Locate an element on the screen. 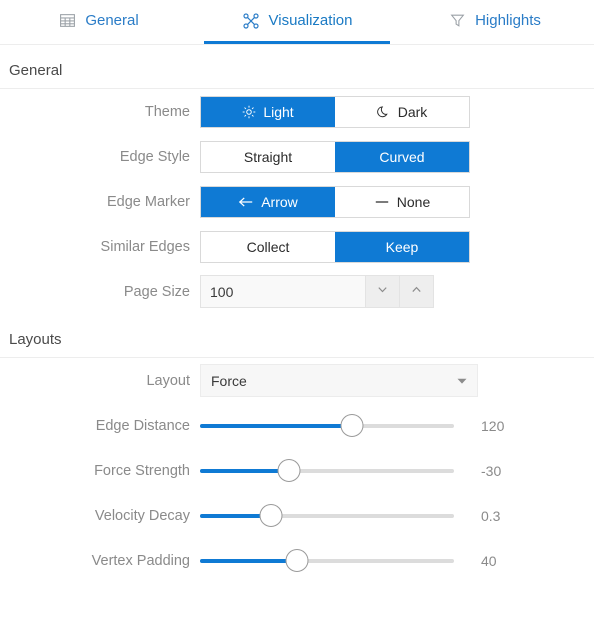 This screenshot has height=617, width=594. edge-style-option-straight-label: Straight is located at coordinates (268, 156).